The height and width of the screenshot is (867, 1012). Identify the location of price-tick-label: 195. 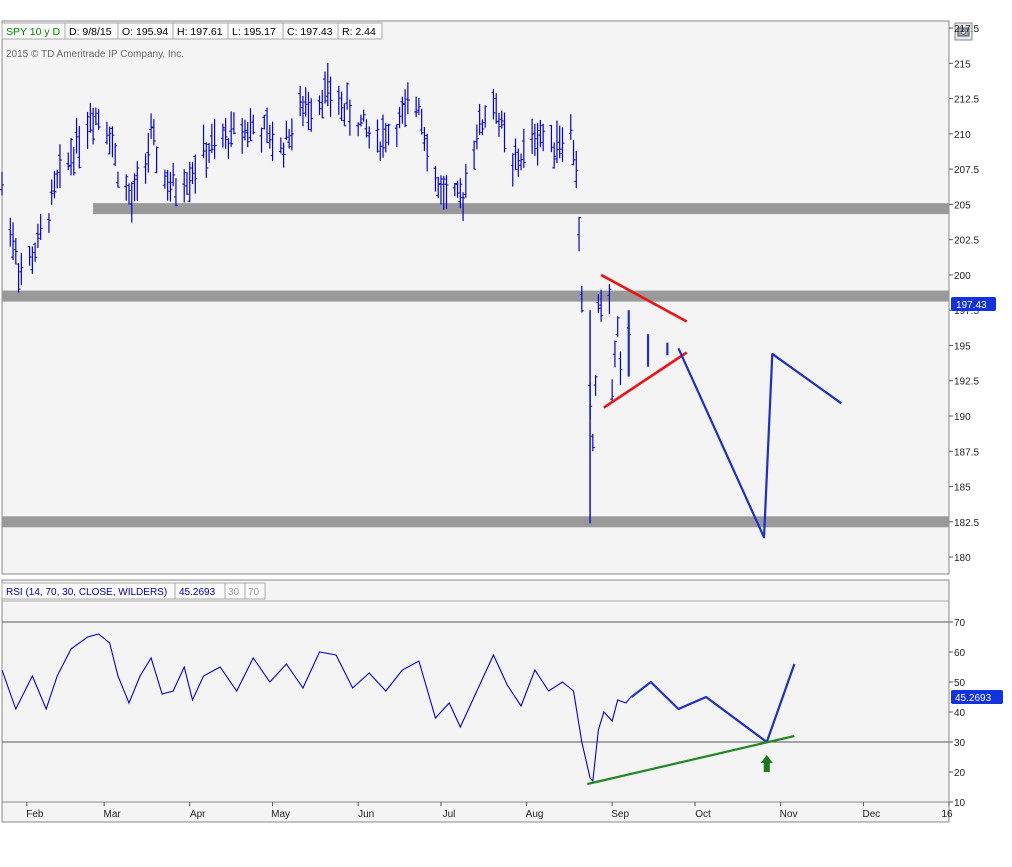
(962, 346).